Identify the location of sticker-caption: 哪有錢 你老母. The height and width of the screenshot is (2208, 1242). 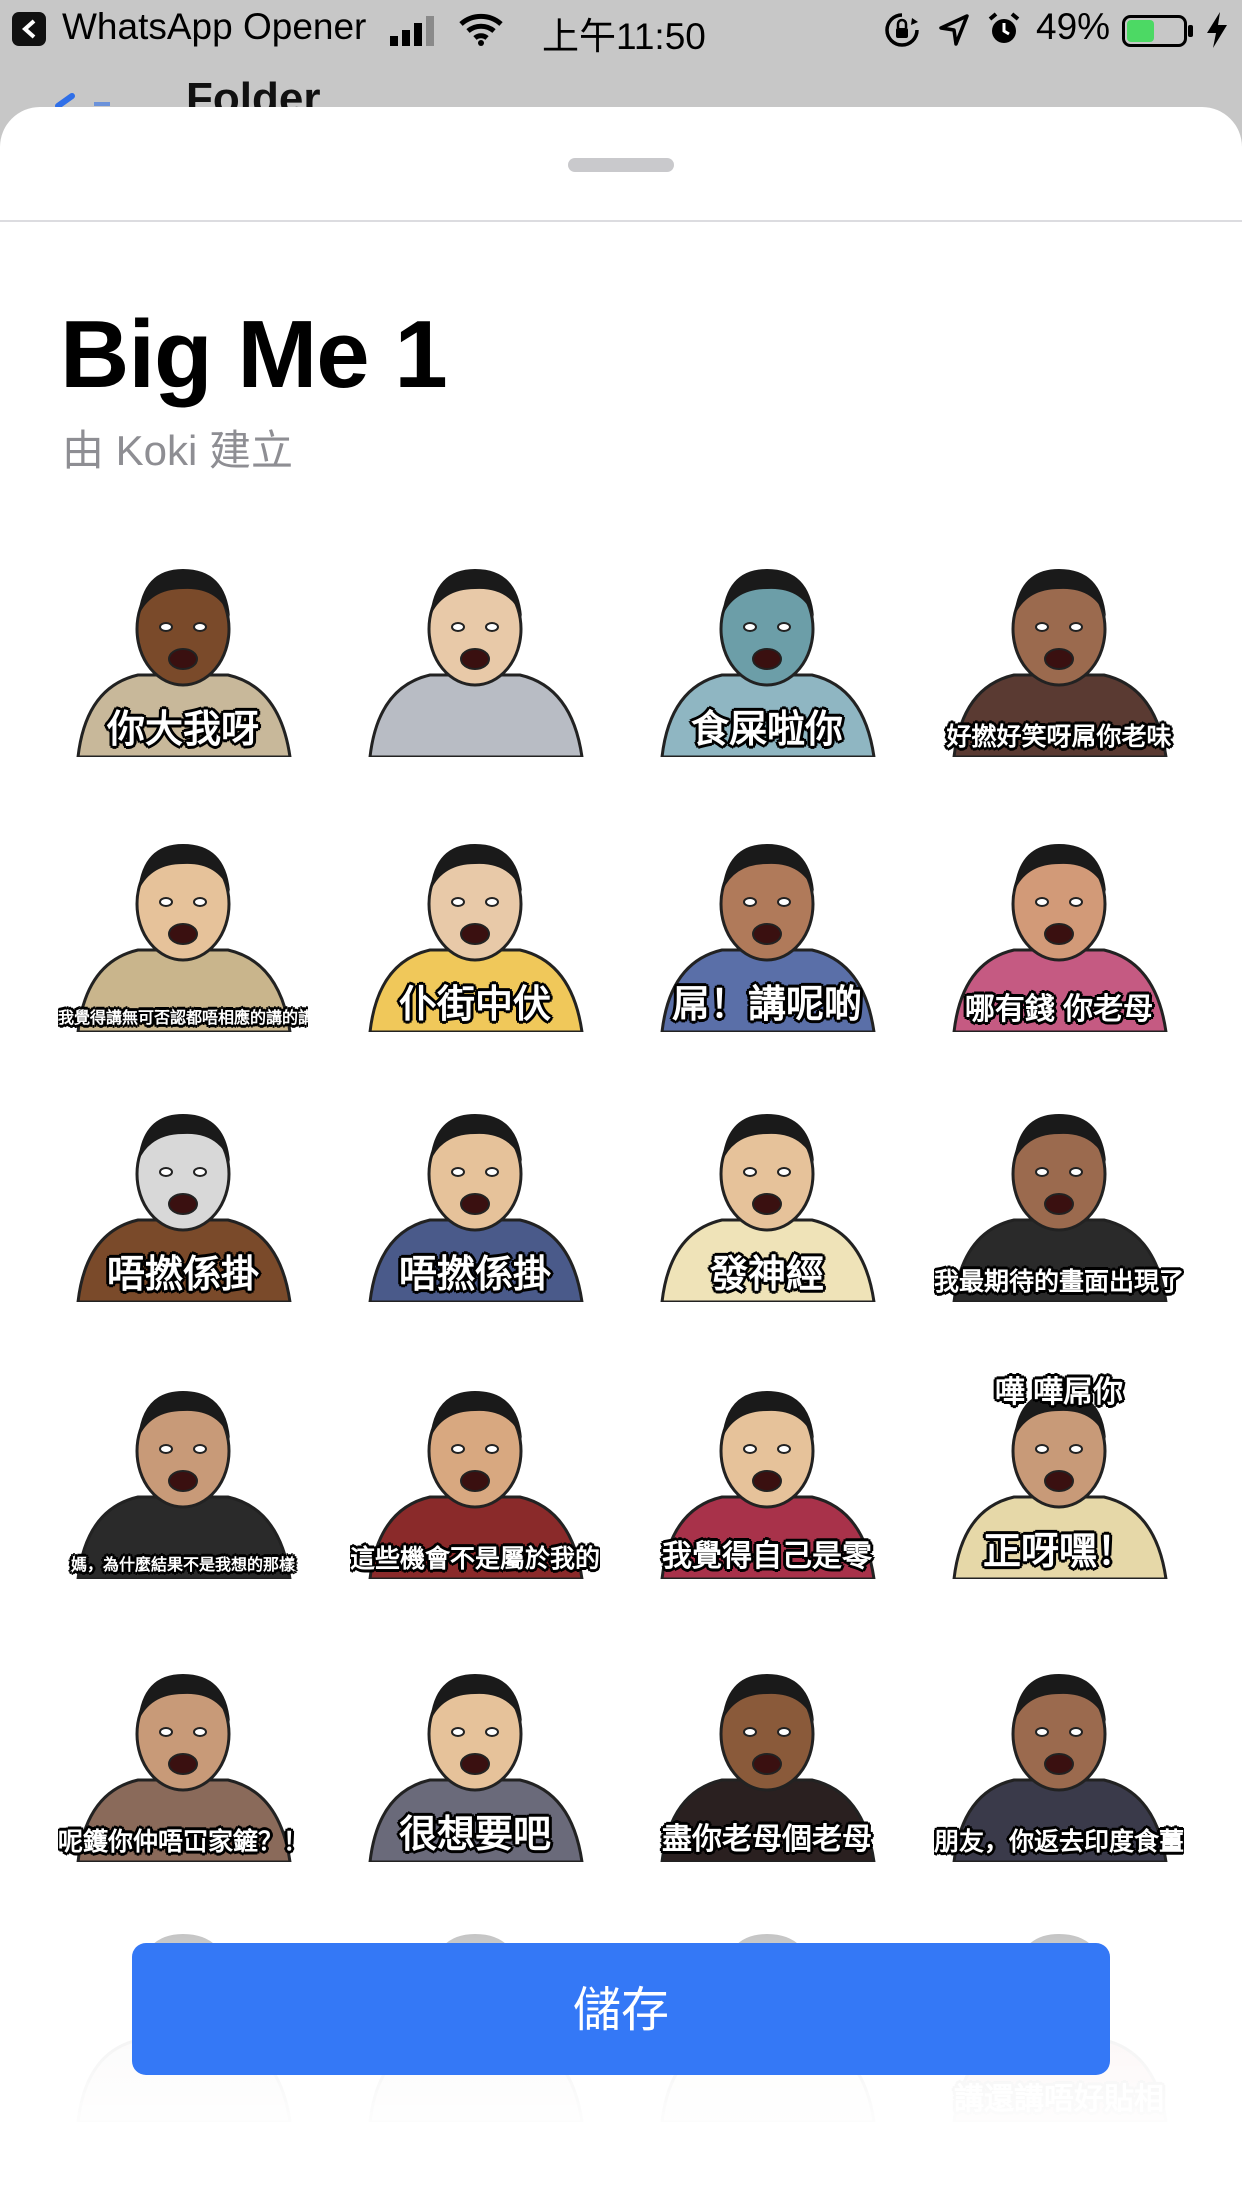
(1059, 1009).